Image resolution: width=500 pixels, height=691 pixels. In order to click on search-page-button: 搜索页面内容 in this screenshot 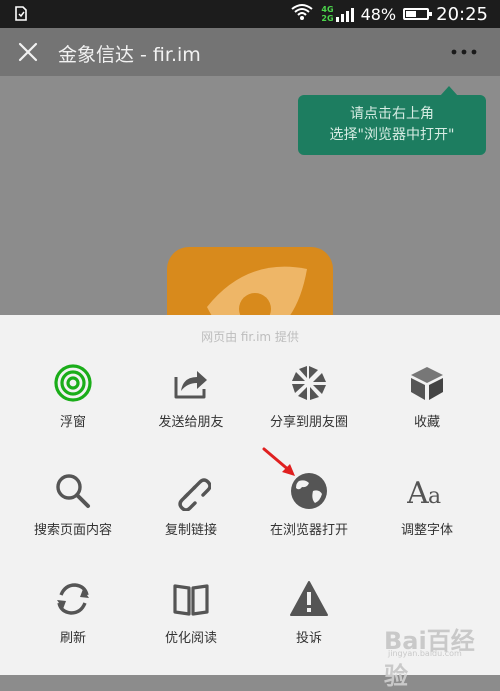, I will do `click(73, 517)`.